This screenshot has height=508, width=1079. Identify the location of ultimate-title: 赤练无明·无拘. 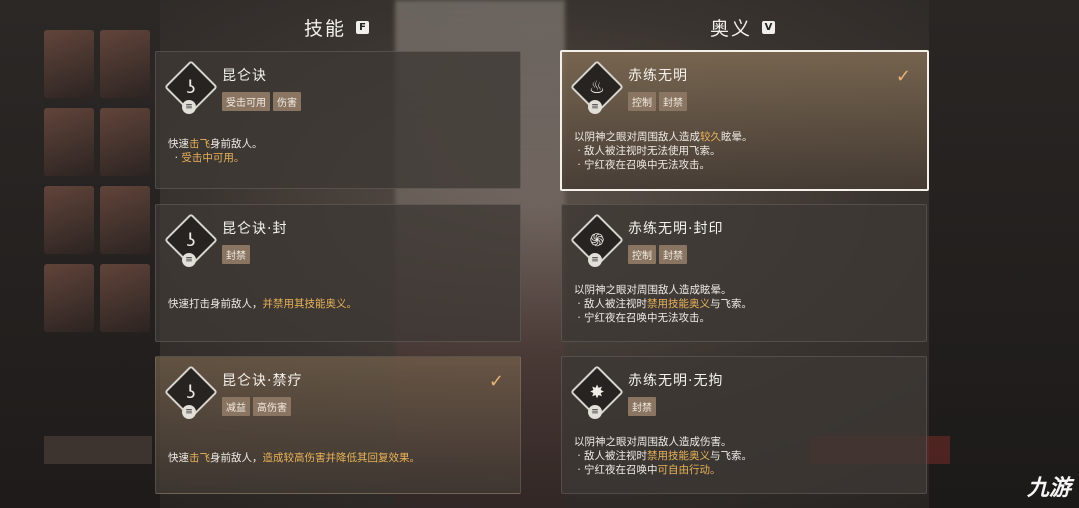
(676, 381).